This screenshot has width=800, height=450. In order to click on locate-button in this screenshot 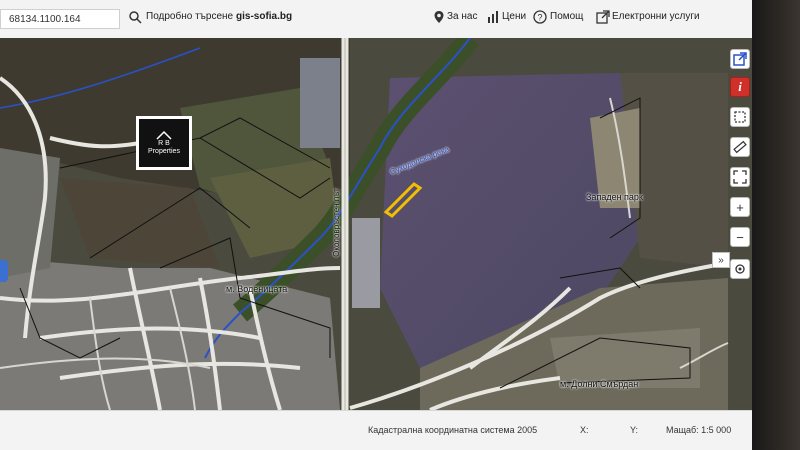, I will do `click(740, 269)`.